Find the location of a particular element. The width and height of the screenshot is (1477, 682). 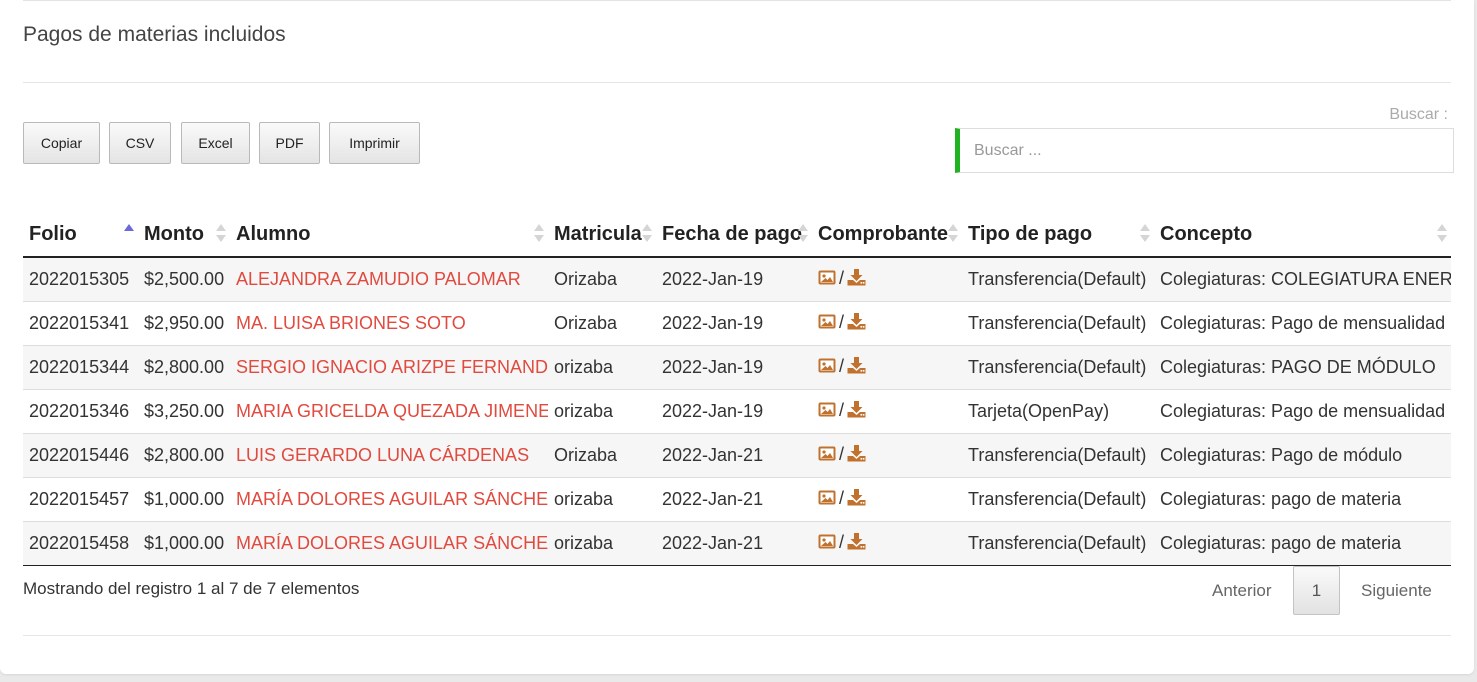

concepto-cell: Colegiaturas: PAGO DE MÓDULO is located at coordinates (1302, 367).